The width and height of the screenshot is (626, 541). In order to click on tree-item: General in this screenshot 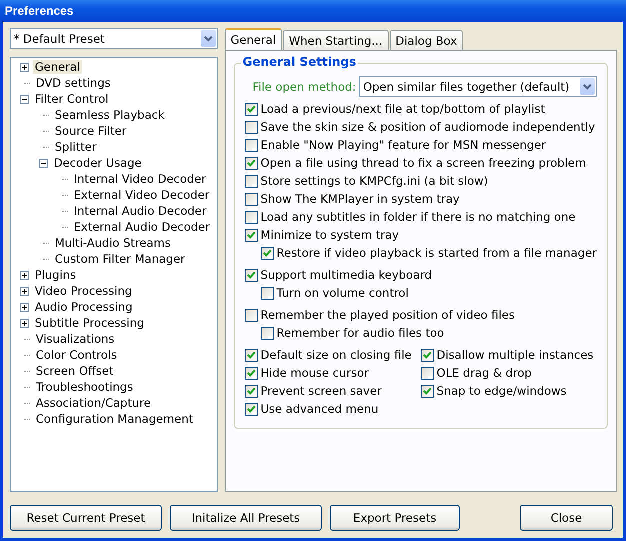, I will do `click(57, 67)`.